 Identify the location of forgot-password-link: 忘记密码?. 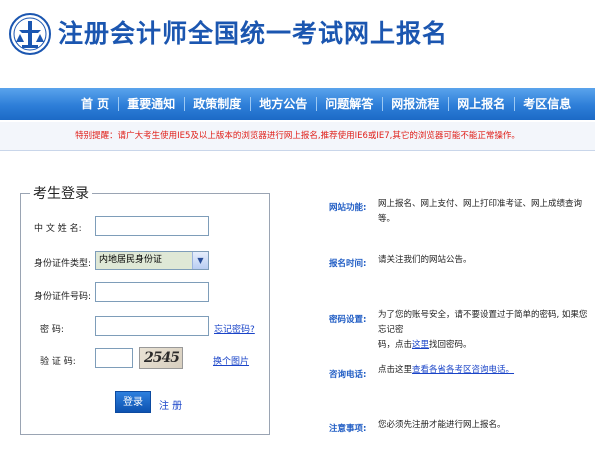
(234, 328).